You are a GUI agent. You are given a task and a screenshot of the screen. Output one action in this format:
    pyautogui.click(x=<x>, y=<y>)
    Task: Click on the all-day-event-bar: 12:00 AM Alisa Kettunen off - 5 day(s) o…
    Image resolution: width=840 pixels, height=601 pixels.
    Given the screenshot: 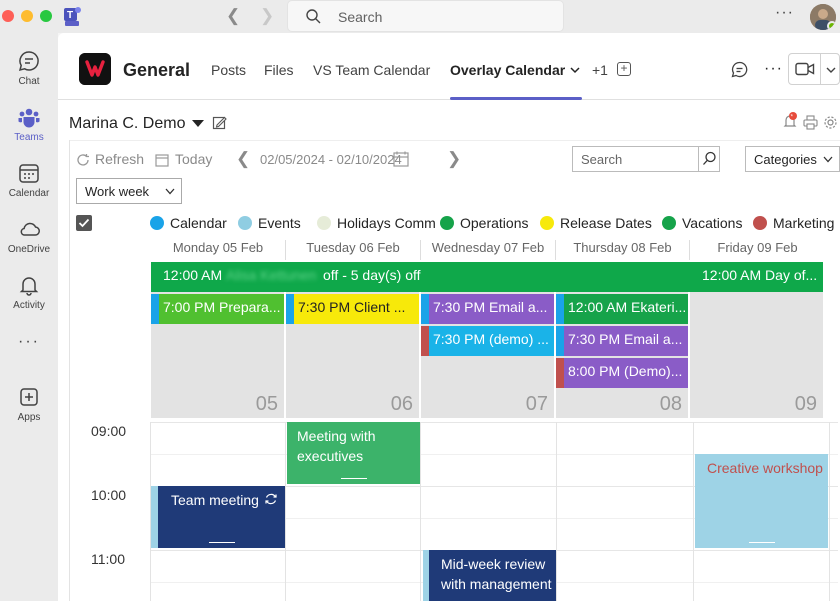 What is the action you would take?
    pyautogui.click(x=487, y=277)
    